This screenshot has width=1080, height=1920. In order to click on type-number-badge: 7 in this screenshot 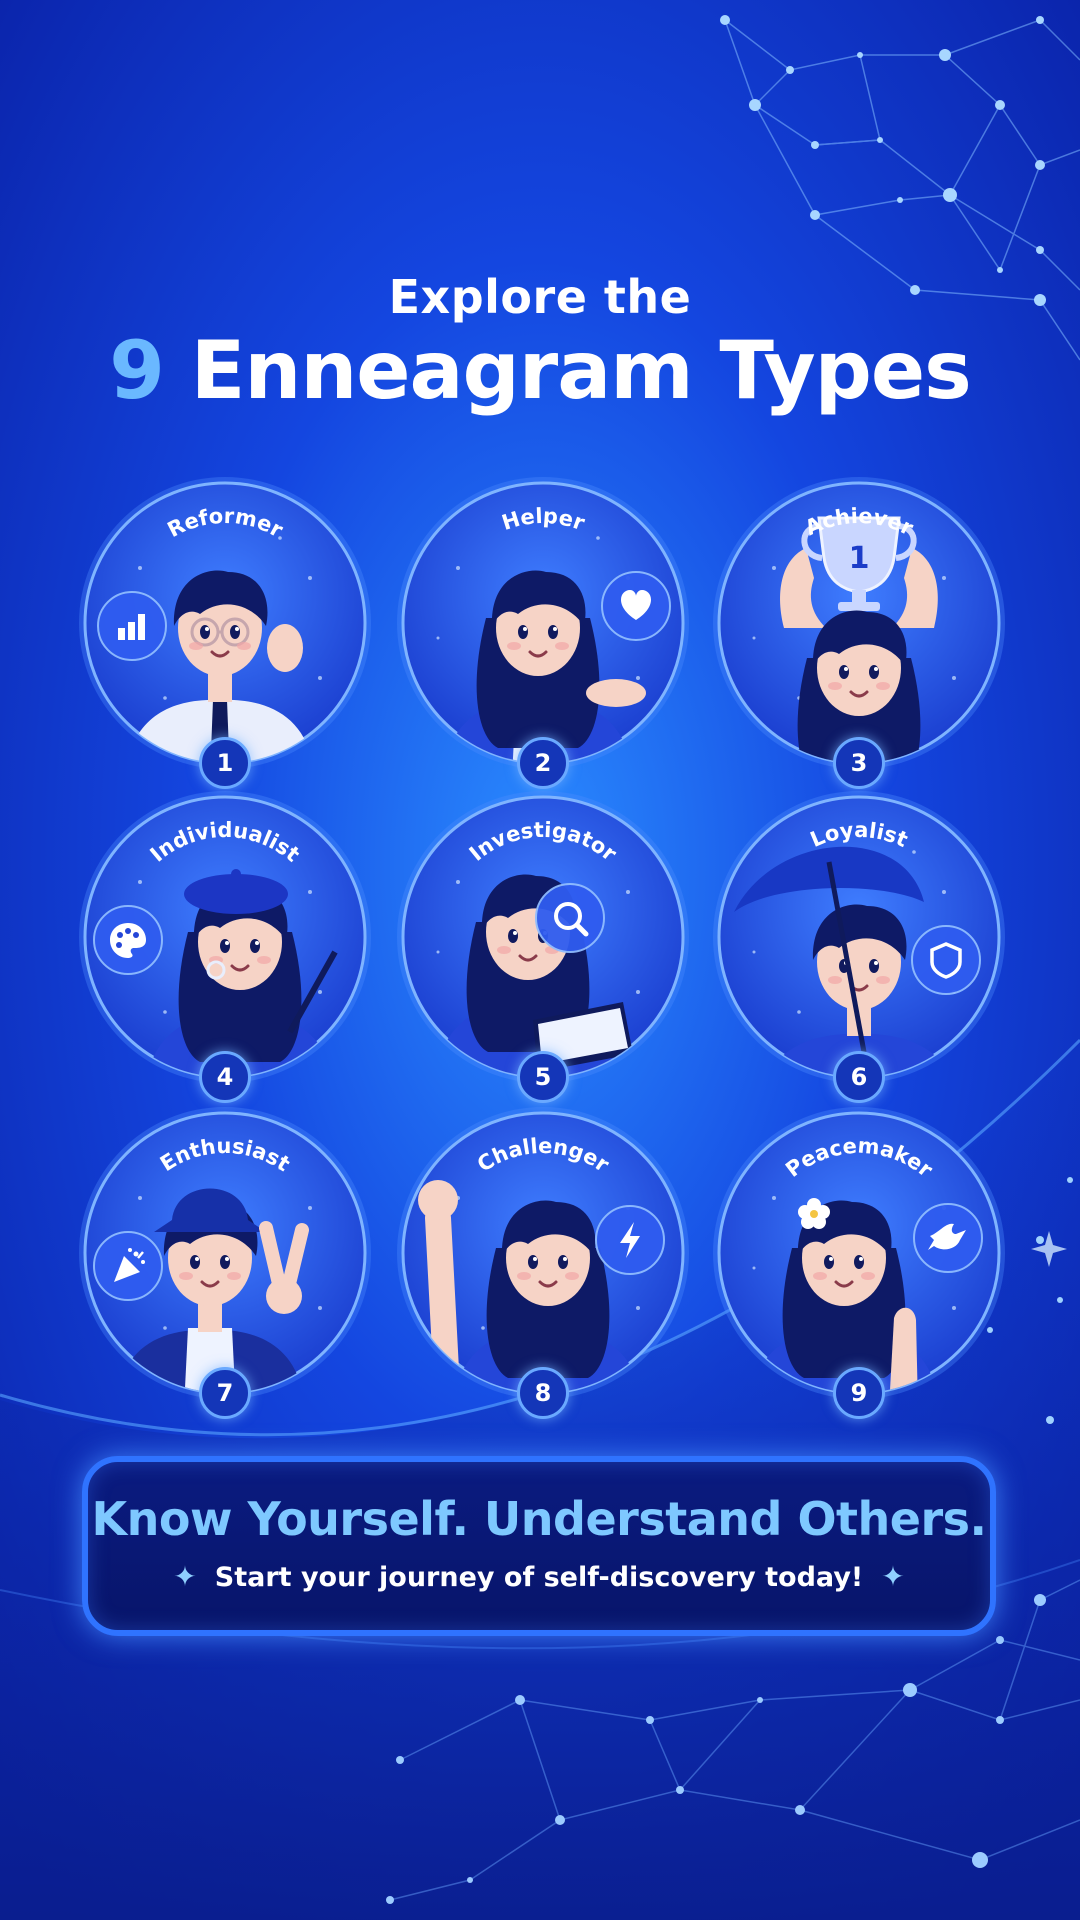, I will do `click(225, 1393)`.